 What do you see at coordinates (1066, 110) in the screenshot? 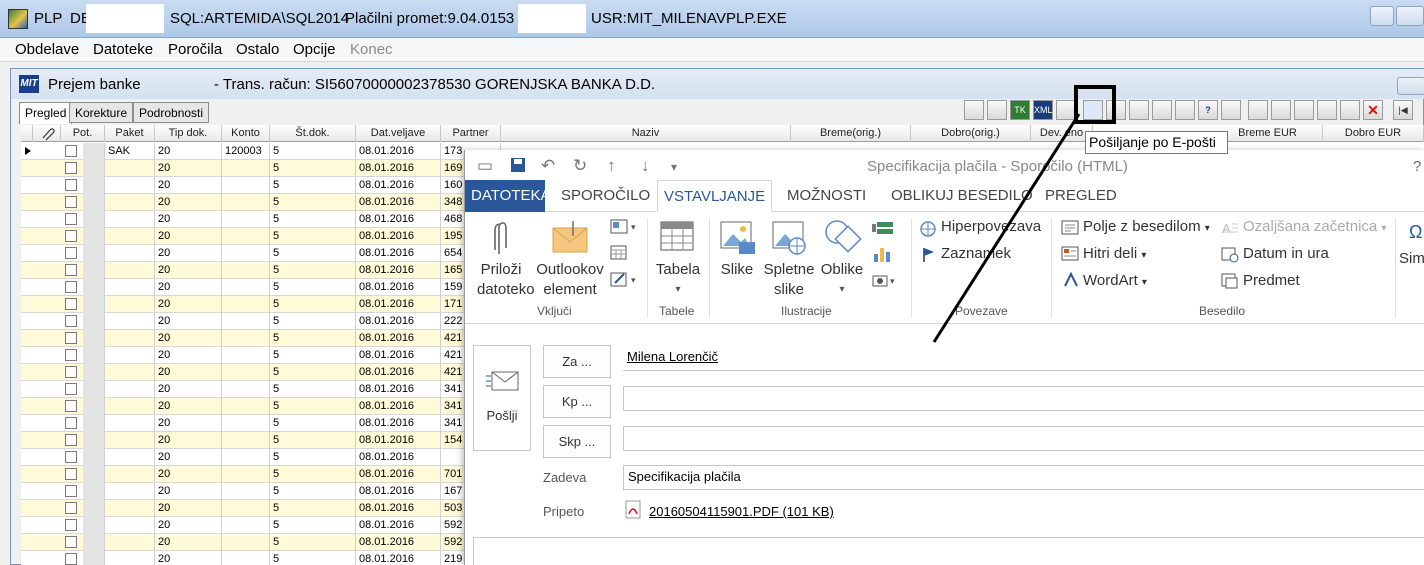
I see `toolbar-export-icon` at bounding box center [1066, 110].